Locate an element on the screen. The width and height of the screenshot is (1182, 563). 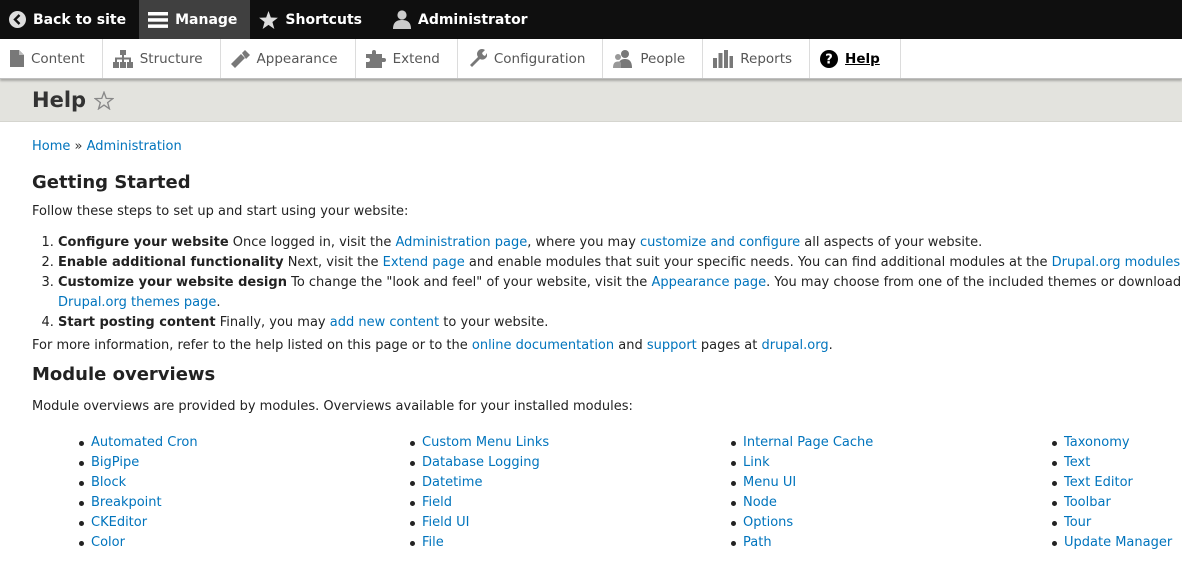
user-tab: Administrator is located at coordinates (458, 19).